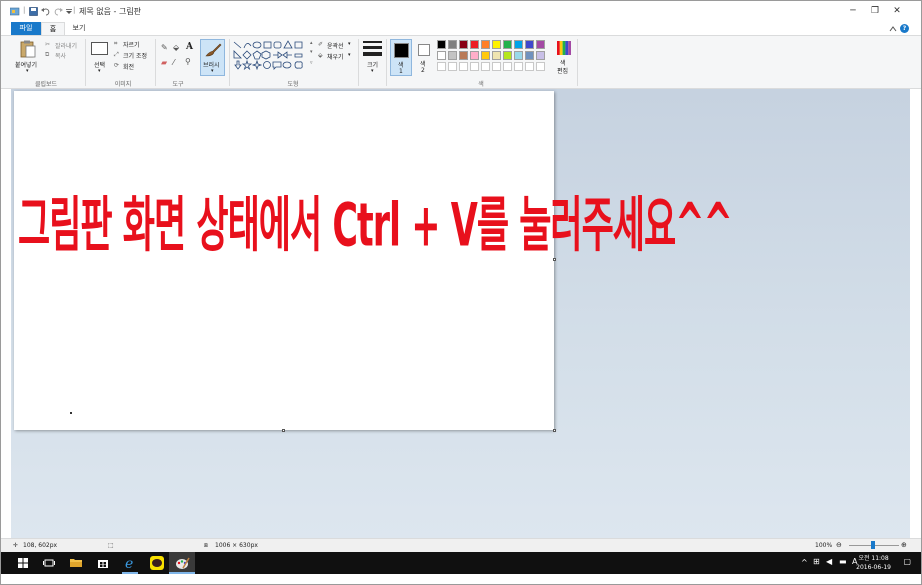  What do you see at coordinates (115, 44) in the screenshot?
I see `crop-icon: ⌗` at bounding box center [115, 44].